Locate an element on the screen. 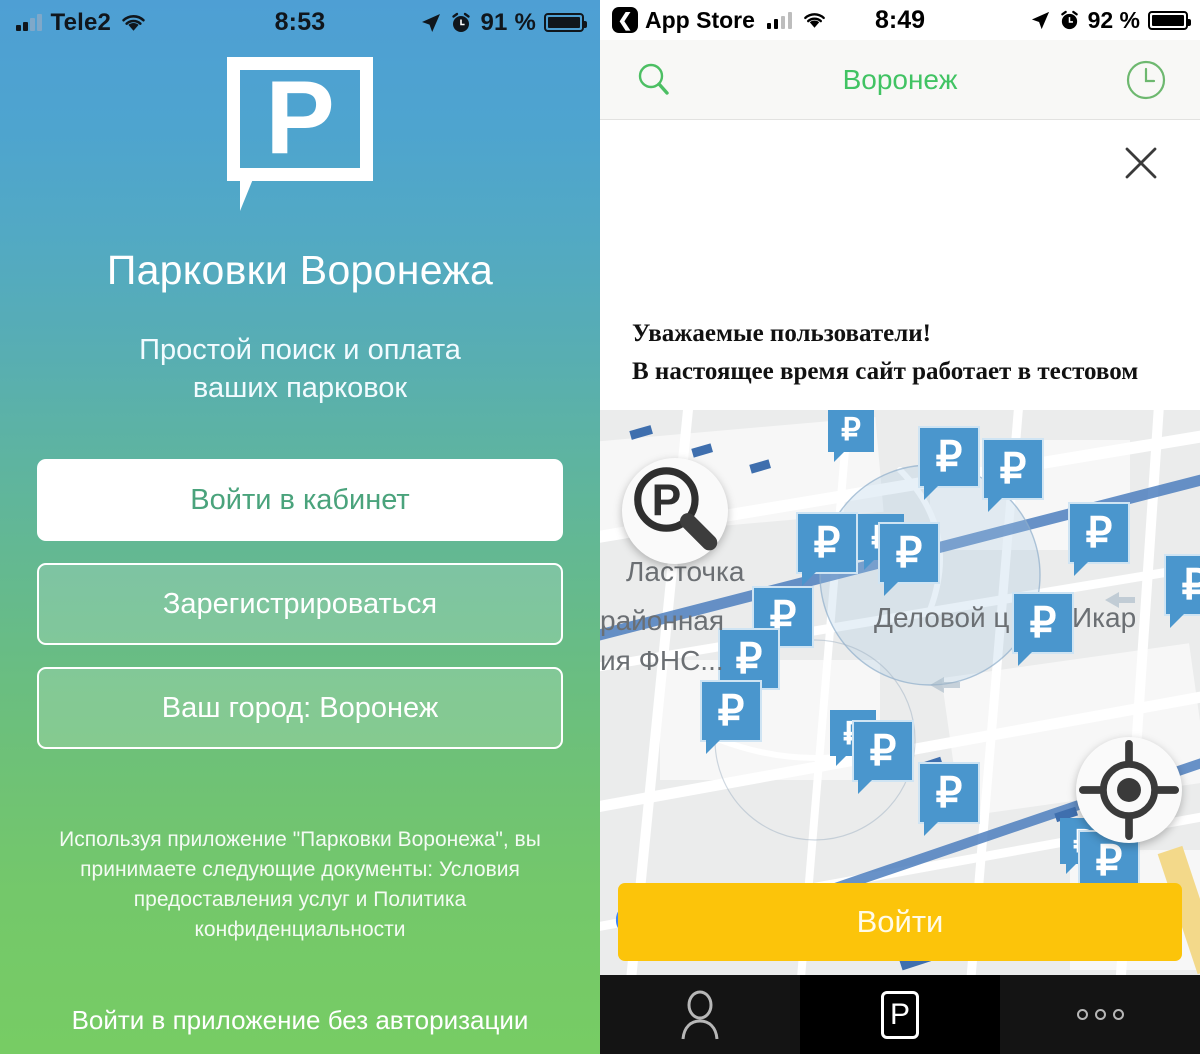 The image size is (1200, 1054). parking-magnifier-icon: P is located at coordinates (675, 511).